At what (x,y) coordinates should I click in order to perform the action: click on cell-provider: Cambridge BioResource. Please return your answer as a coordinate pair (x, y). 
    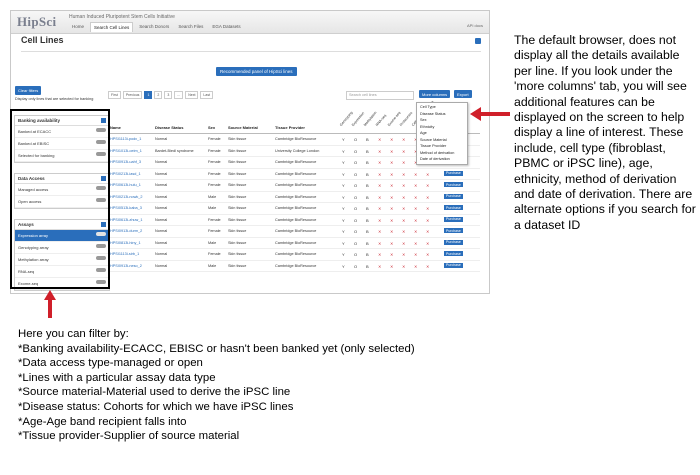
    Looking at the image, I should click on (296, 173).